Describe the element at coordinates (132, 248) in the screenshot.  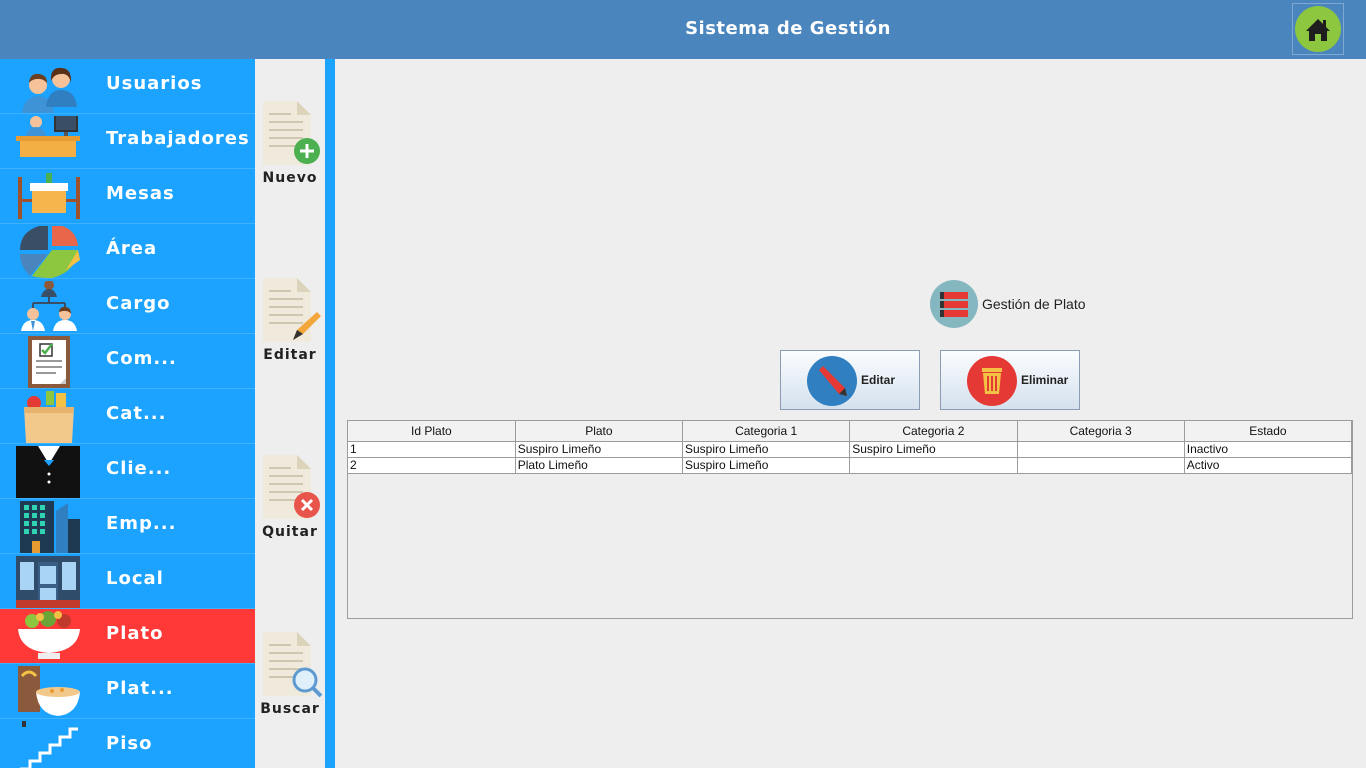
I see `sidebar-item-label: Área` at that location.